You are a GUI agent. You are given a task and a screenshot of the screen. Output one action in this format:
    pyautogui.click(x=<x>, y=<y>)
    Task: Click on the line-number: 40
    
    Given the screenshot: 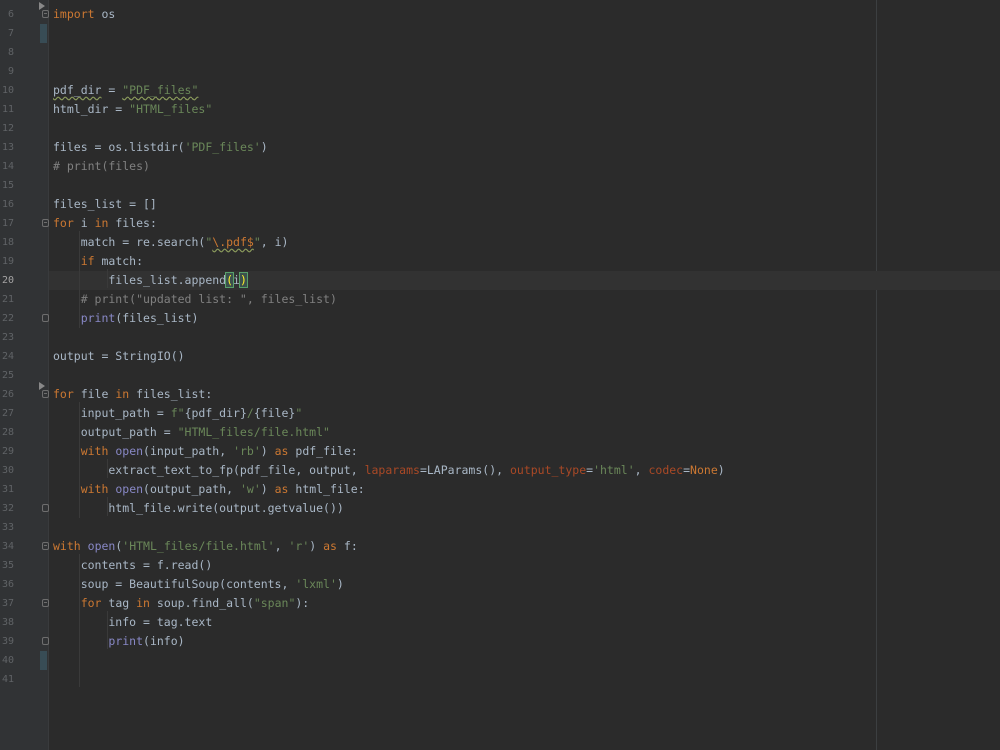 What is the action you would take?
    pyautogui.click(x=7, y=660)
    